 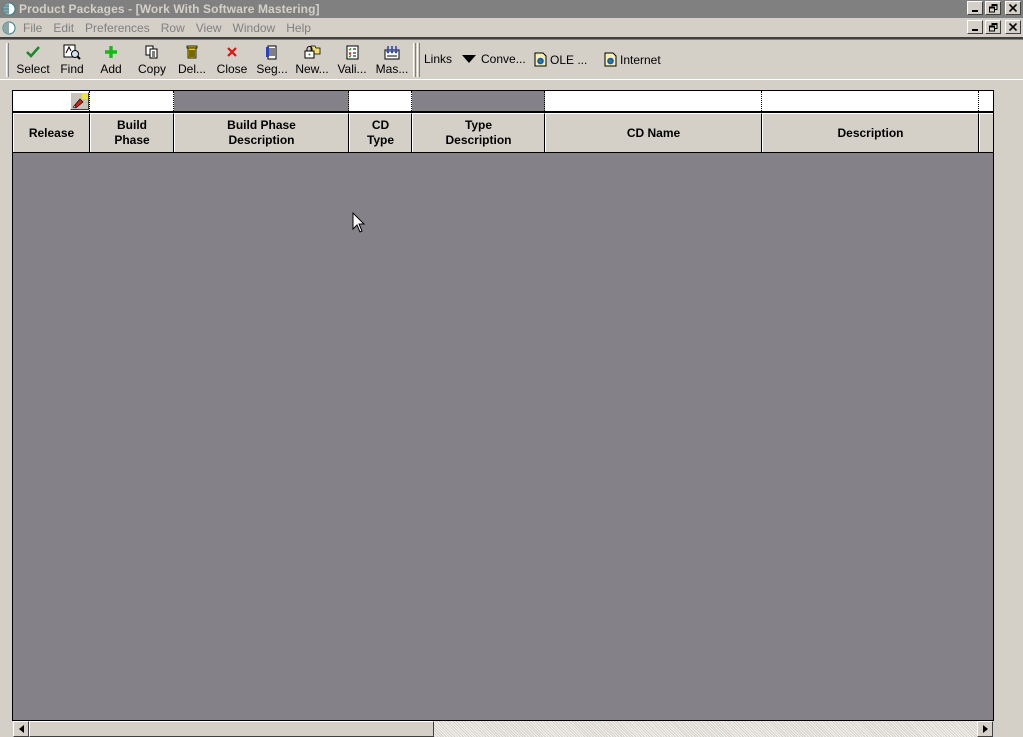 What do you see at coordinates (359, 222) in the screenshot?
I see `mouse-cursor-icon` at bounding box center [359, 222].